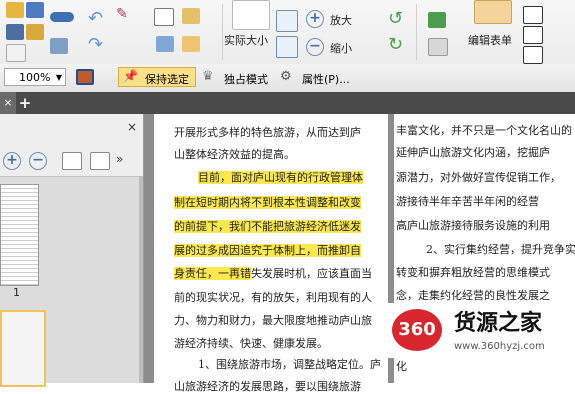 Image resolution: width=575 pixels, height=394 pixels. I want to click on zoom-in-label: 放大, so click(341, 20).